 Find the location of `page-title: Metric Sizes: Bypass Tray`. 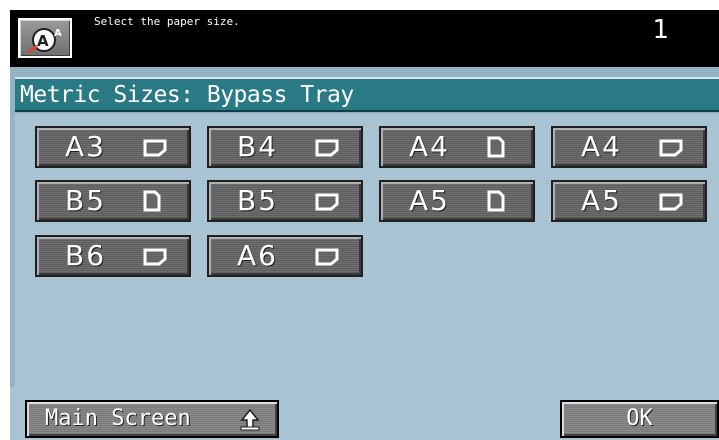

page-title: Metric Sizes: Bypass Tray is located at coordinates (187, 95).